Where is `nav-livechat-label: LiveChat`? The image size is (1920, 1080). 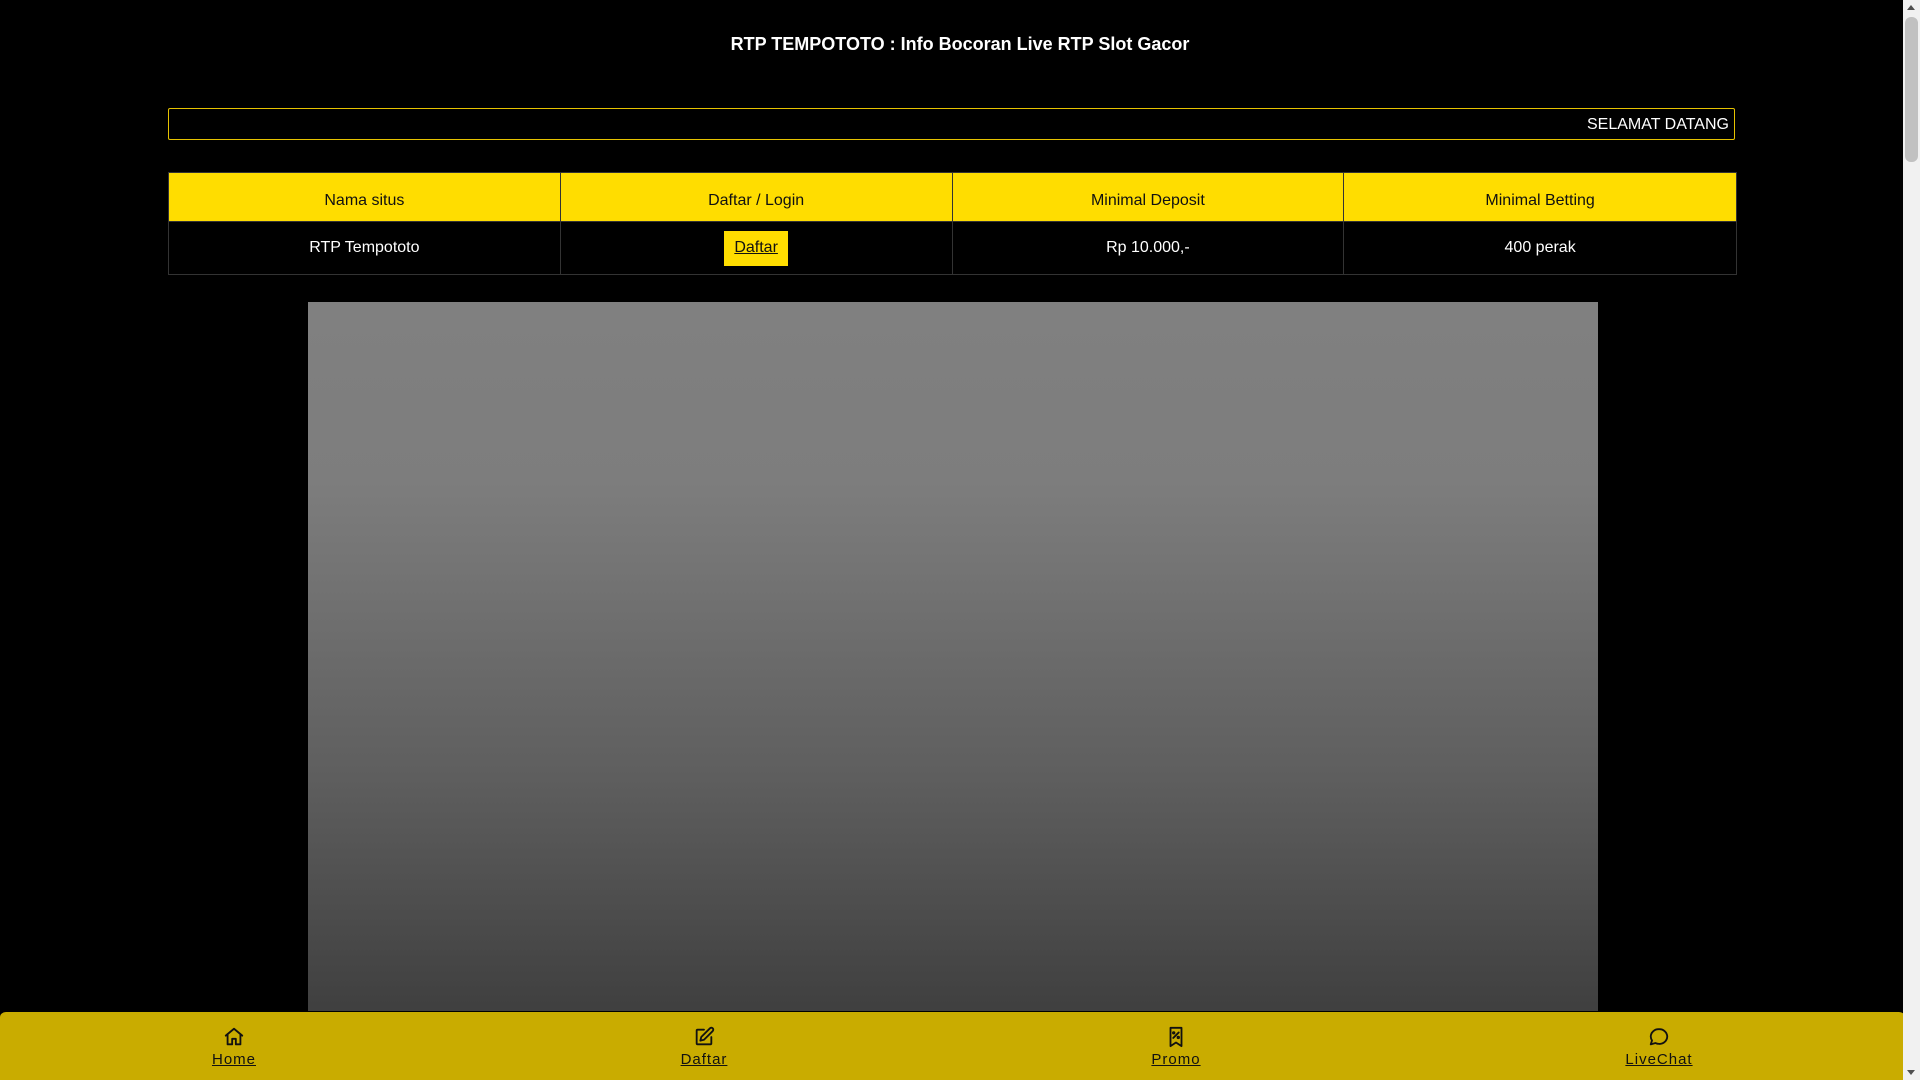
nav-livechat-label: LiveChat is located at coordinates (1659, 1059).